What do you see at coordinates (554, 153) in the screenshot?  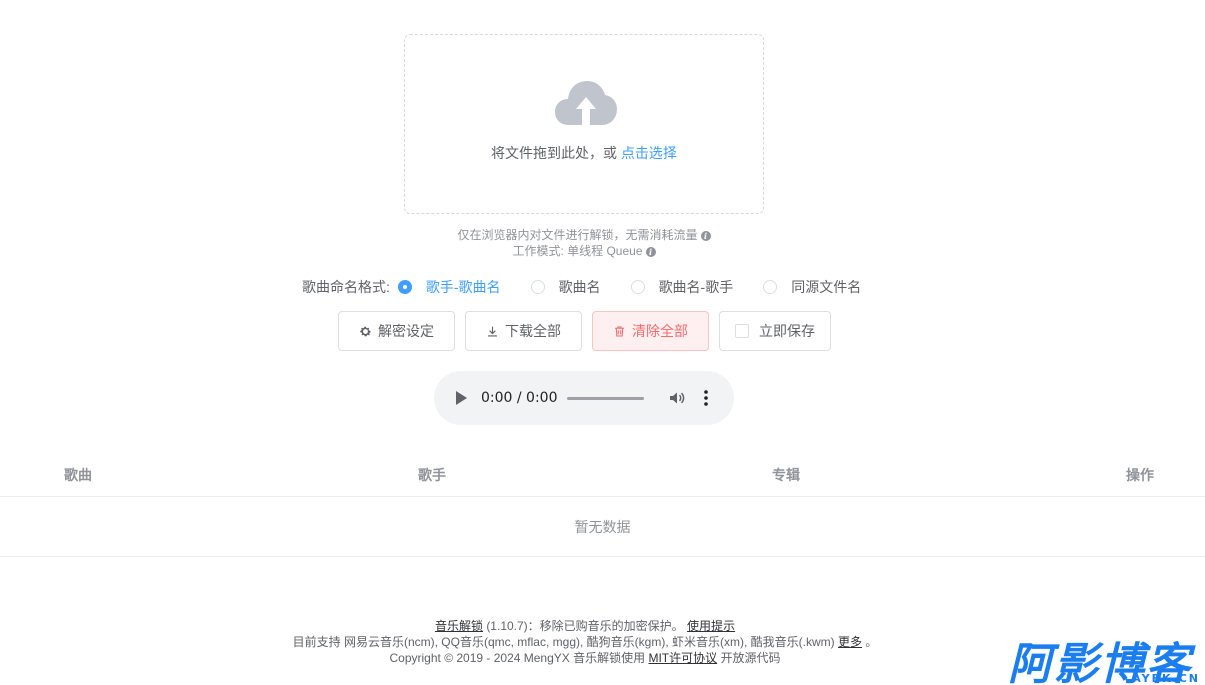 I see `upload-hint-text: 将文件拖到此处，或` at bounding box center [554, 153].